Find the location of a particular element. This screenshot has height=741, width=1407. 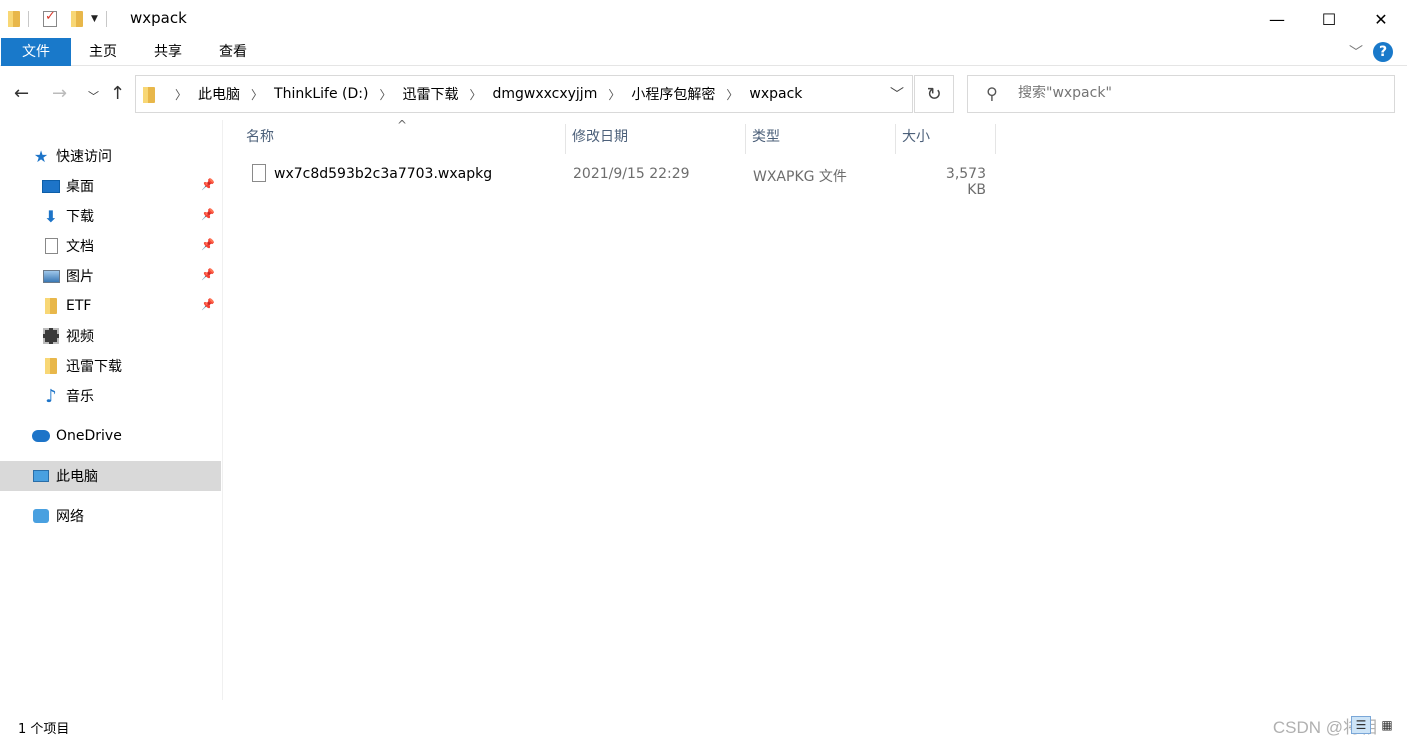

sidebar-item-label: 图片 is located at coordinates (80, 277).